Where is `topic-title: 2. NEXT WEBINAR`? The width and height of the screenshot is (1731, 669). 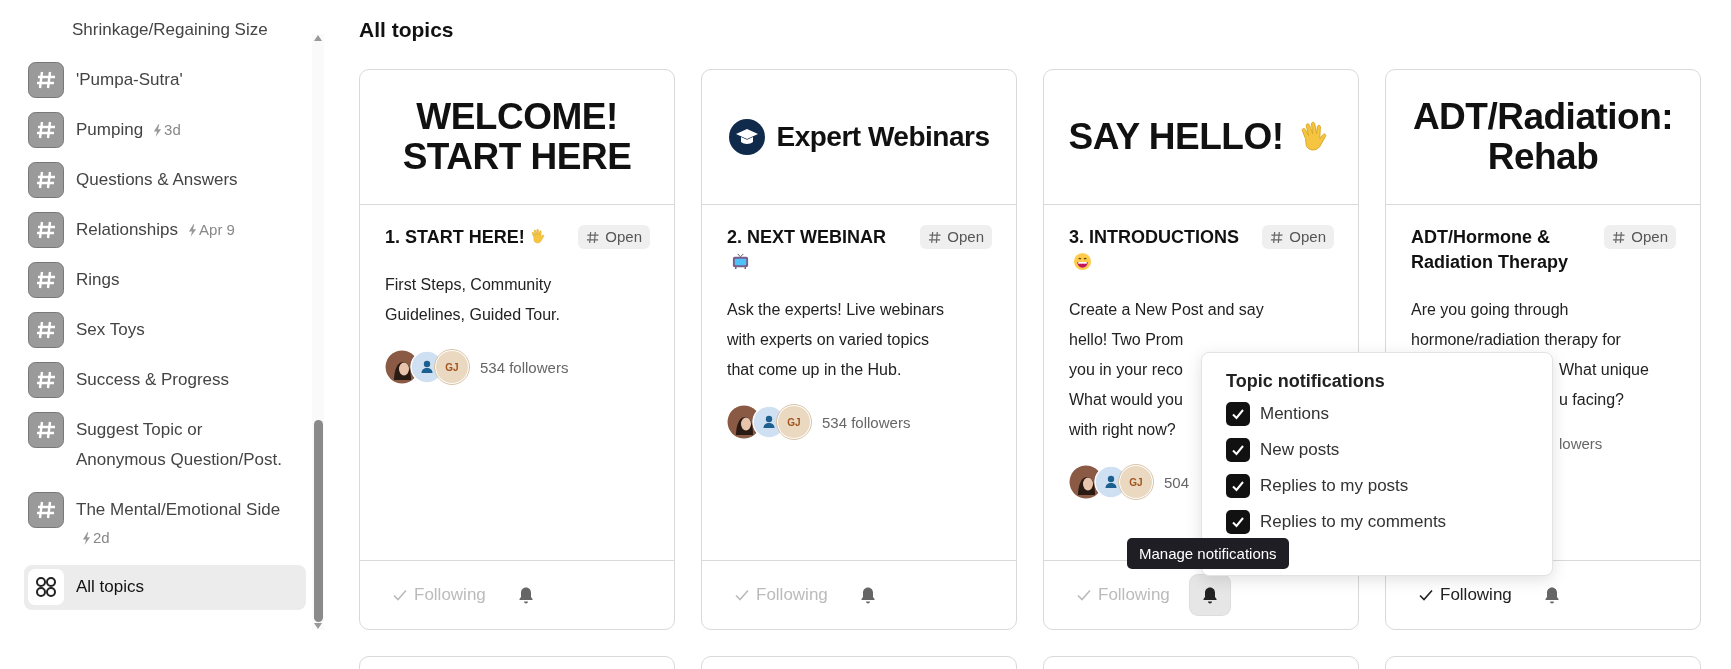 topic-title: 2. NEXT WEBINAR is located at coordinates (816, 250).